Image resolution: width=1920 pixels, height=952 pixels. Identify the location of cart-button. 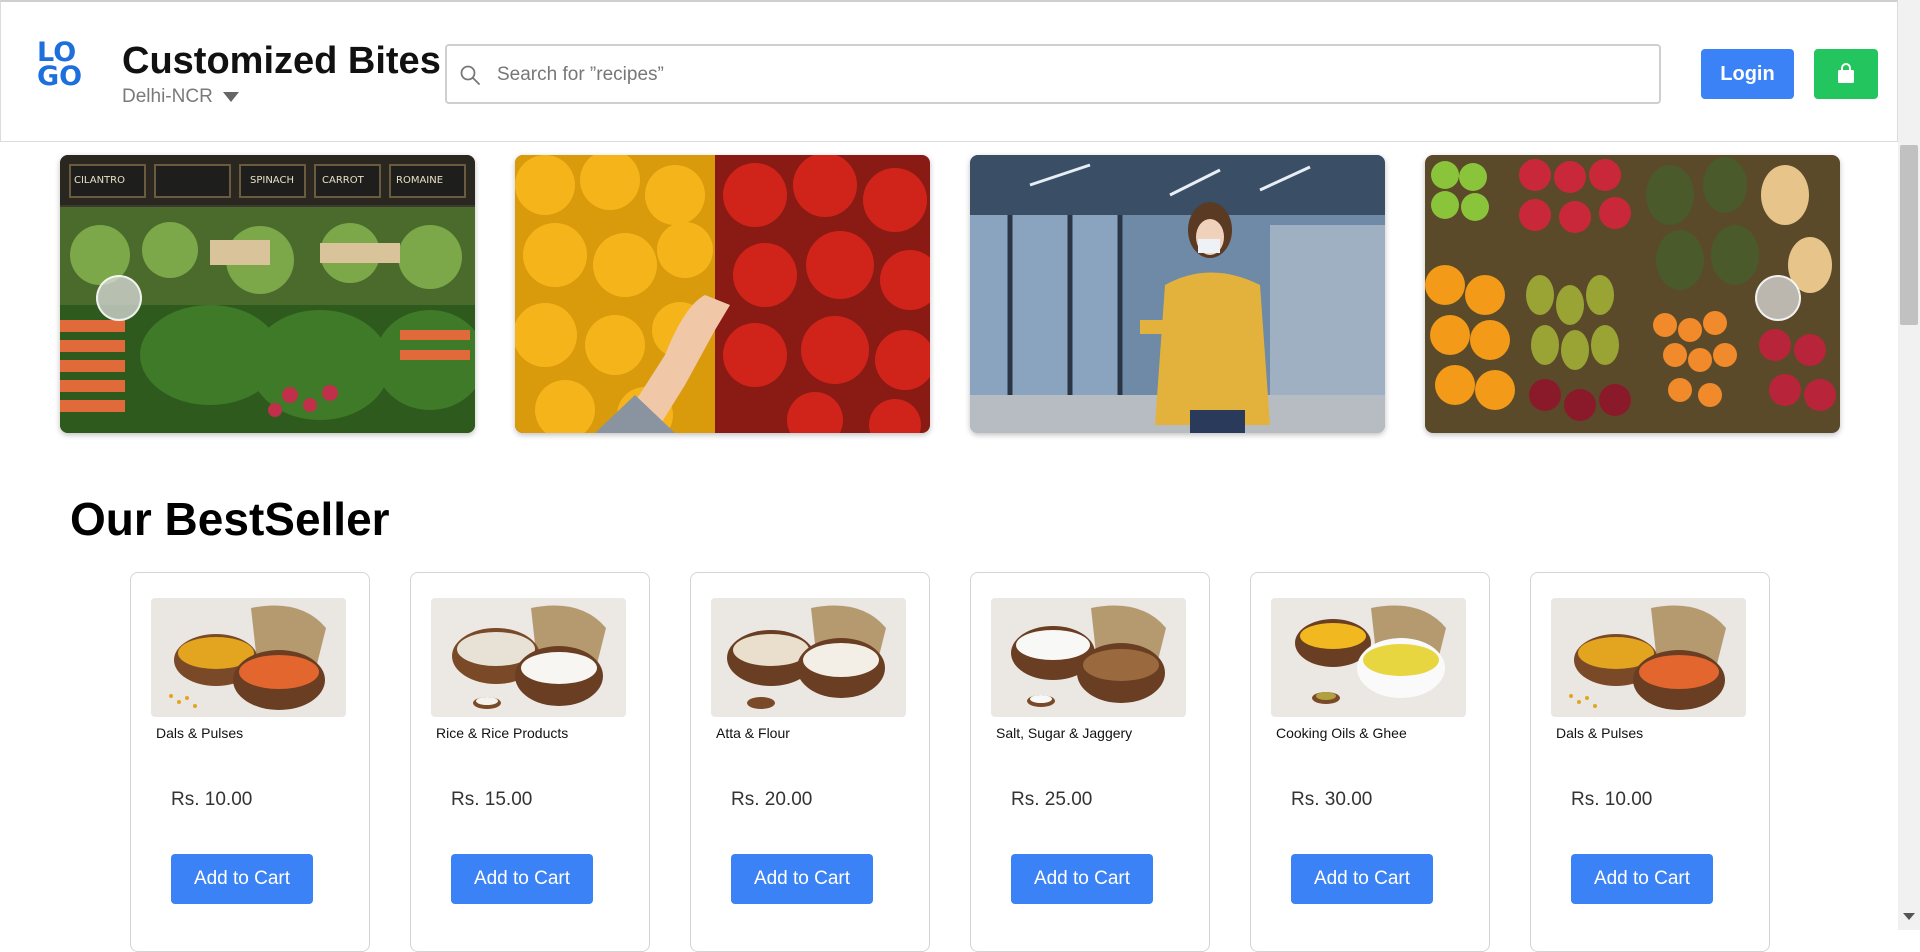
(1846, 74).